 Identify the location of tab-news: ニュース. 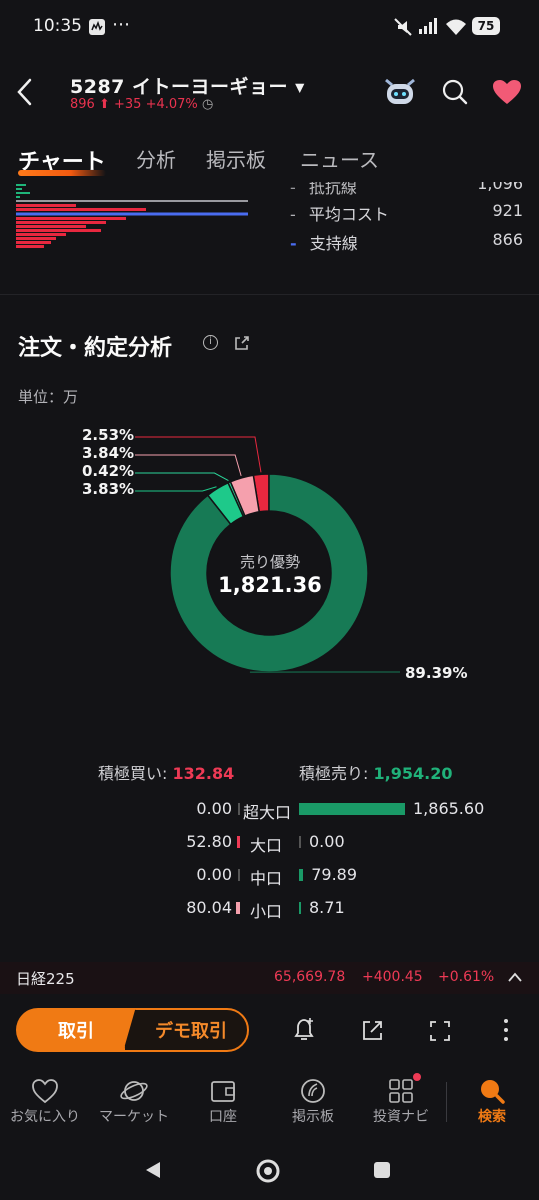
(339, 158).